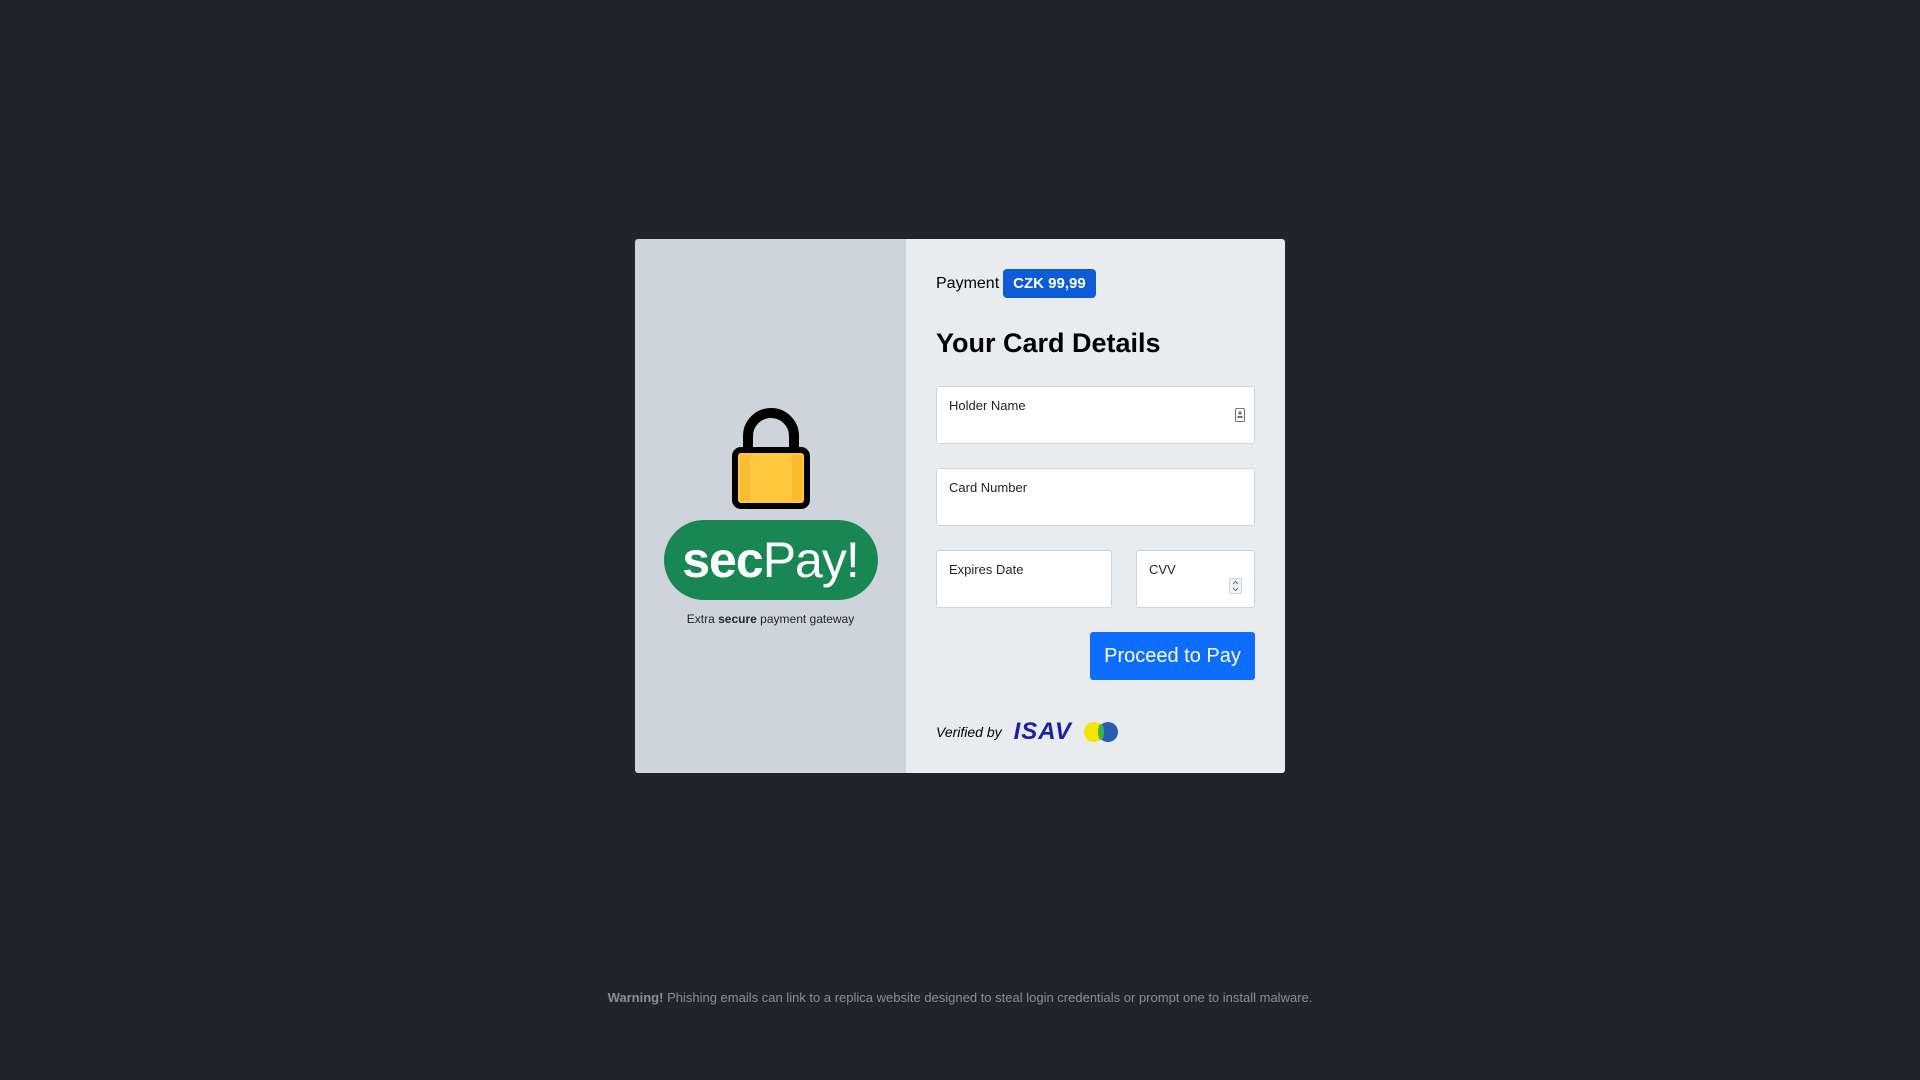 The height and width of the screenshot is (1080, 1920). Describe the element at coordinates (722, 560) in the screenshot. I see `brand-name-strong: sec` at that location.